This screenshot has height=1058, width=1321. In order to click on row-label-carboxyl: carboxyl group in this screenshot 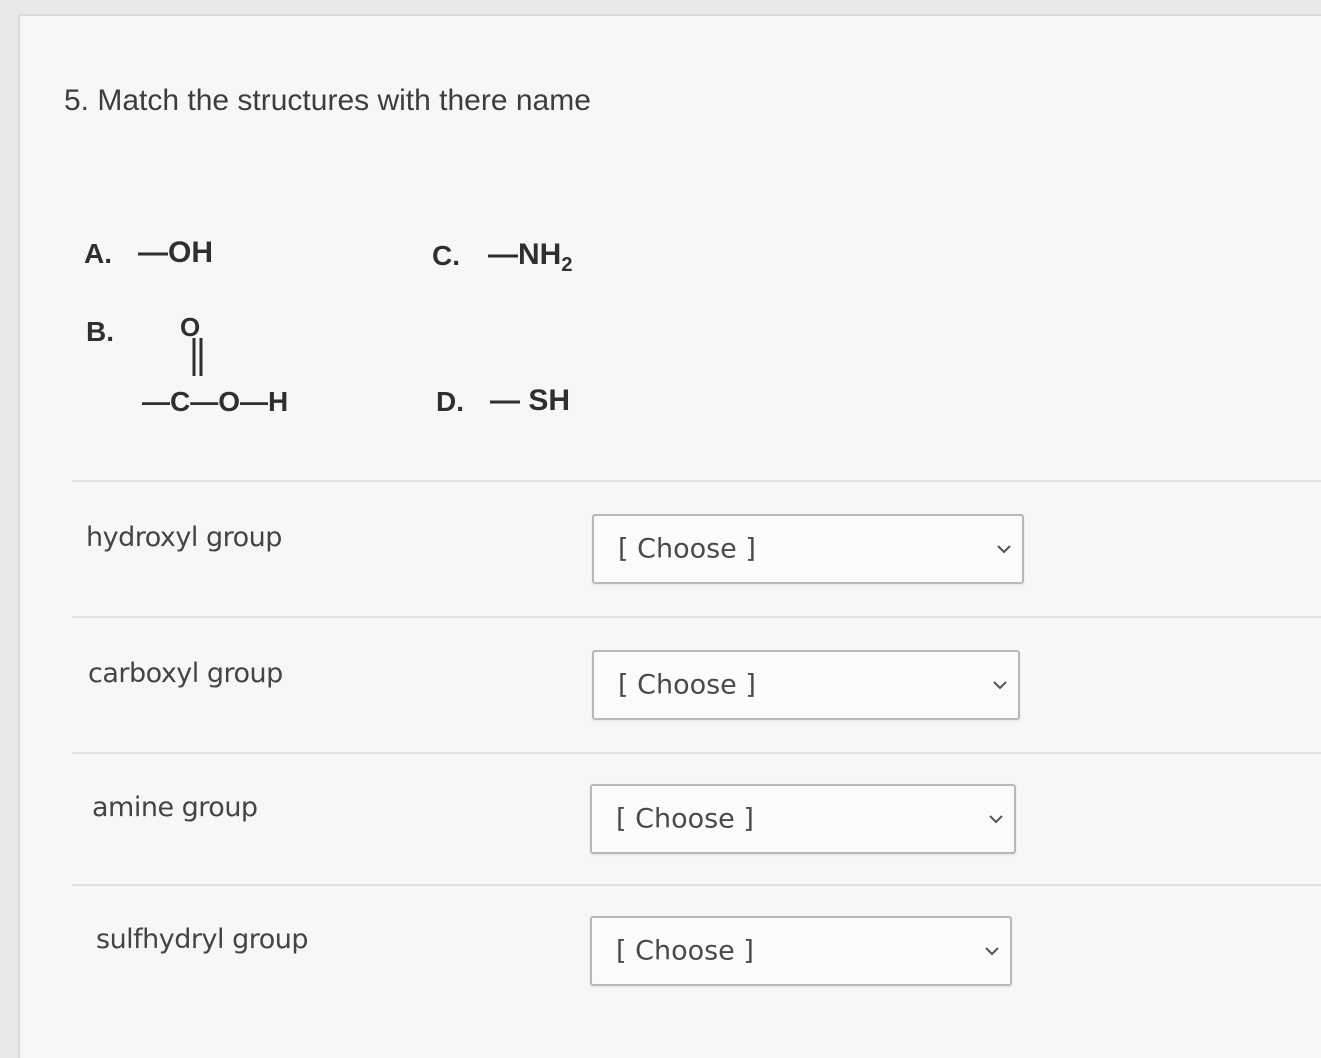, I will do `click(185, 673)`.